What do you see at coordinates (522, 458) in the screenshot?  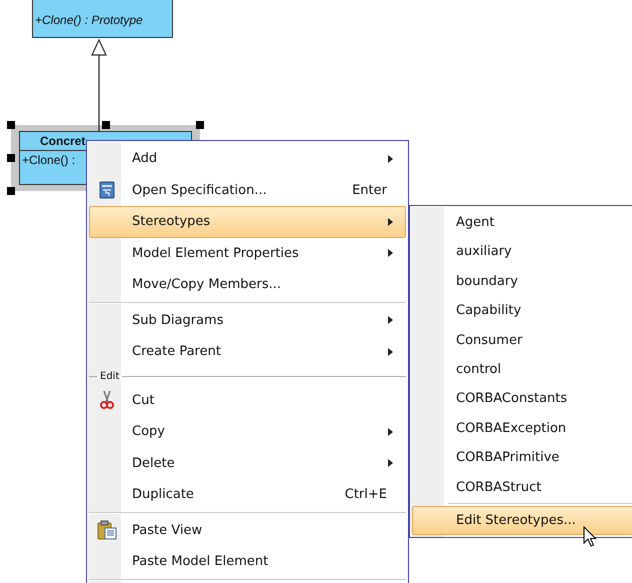 I see `menu-item: CORBAPrimitive` at bounding box center [522, 458].